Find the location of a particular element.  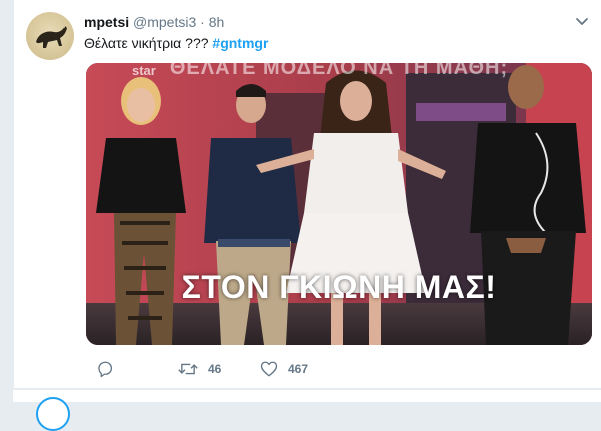

tweet-header: mpetsi @mpetsi3 · 8h is located at coordinates (154, 22).